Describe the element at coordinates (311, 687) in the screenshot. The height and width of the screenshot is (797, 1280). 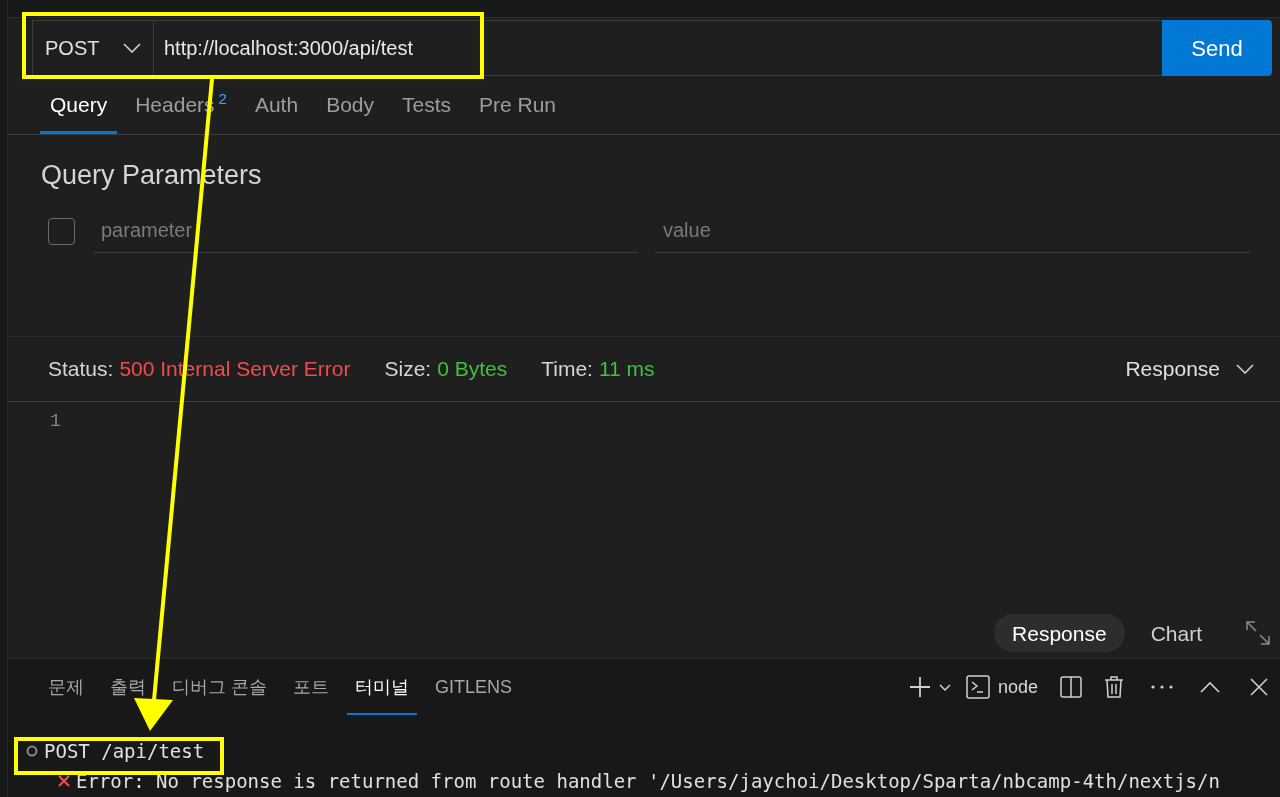
I see `panel-tab: 포트` at that location.